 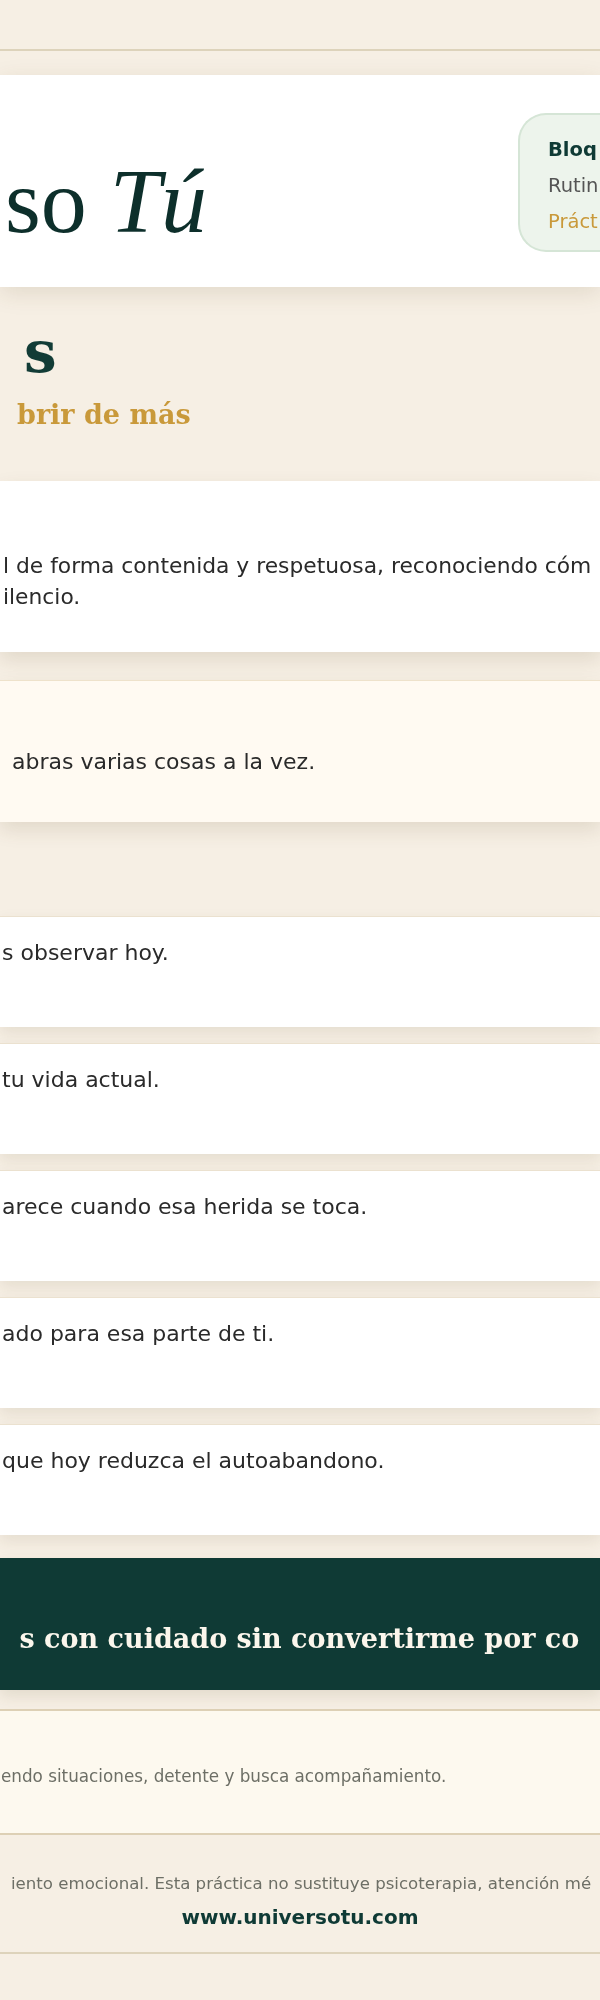 I want to click on logo: so Tú, so click(x=105, y=201).